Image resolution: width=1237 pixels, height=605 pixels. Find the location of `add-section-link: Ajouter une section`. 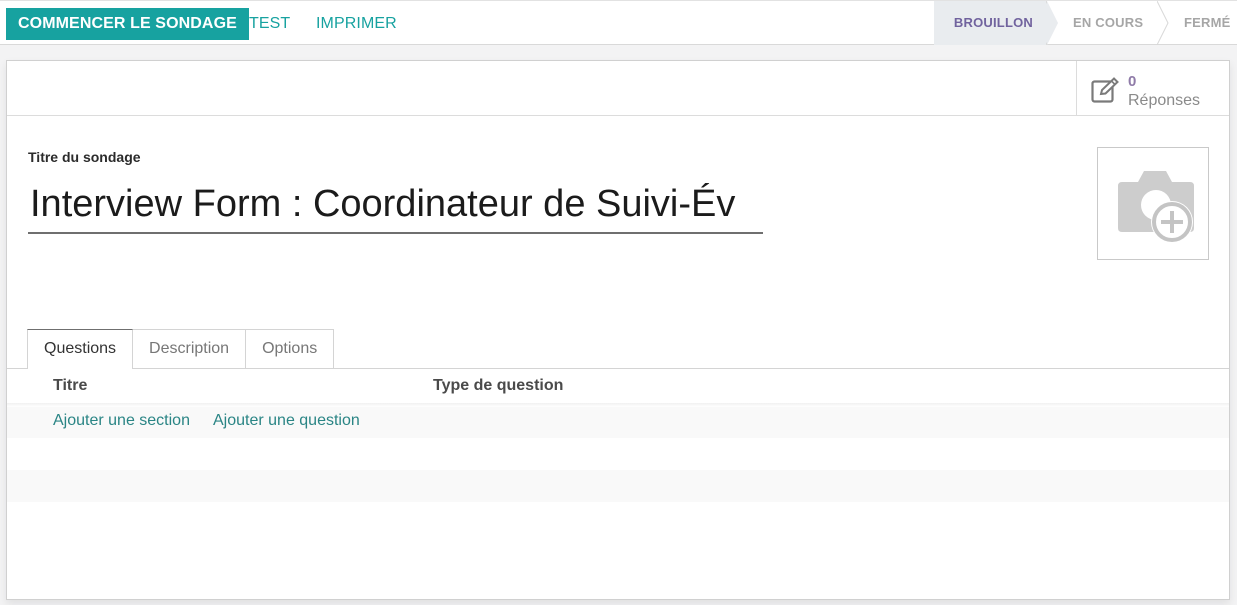

add-section-link: Ajouter une section is located at coordinates (121, 421).